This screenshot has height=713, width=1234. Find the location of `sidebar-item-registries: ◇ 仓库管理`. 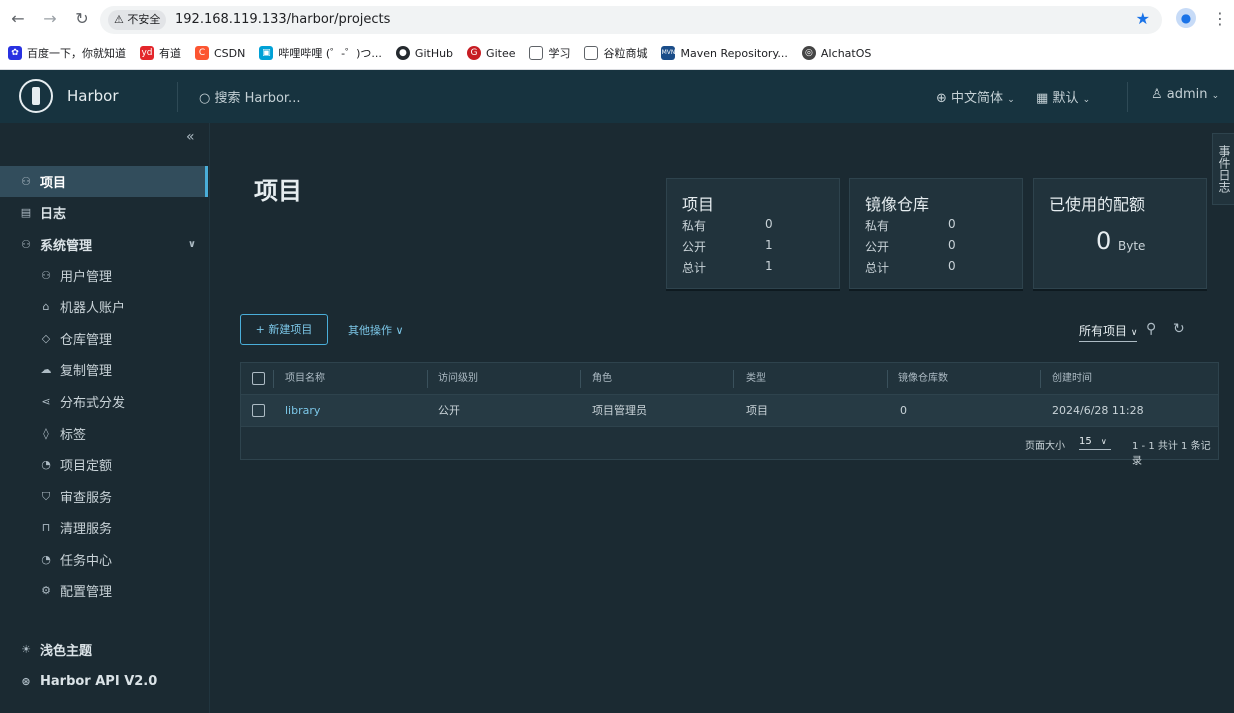

sidebar-item-registries: ◇ 仓库管理 is located at coordinates (104, 338).